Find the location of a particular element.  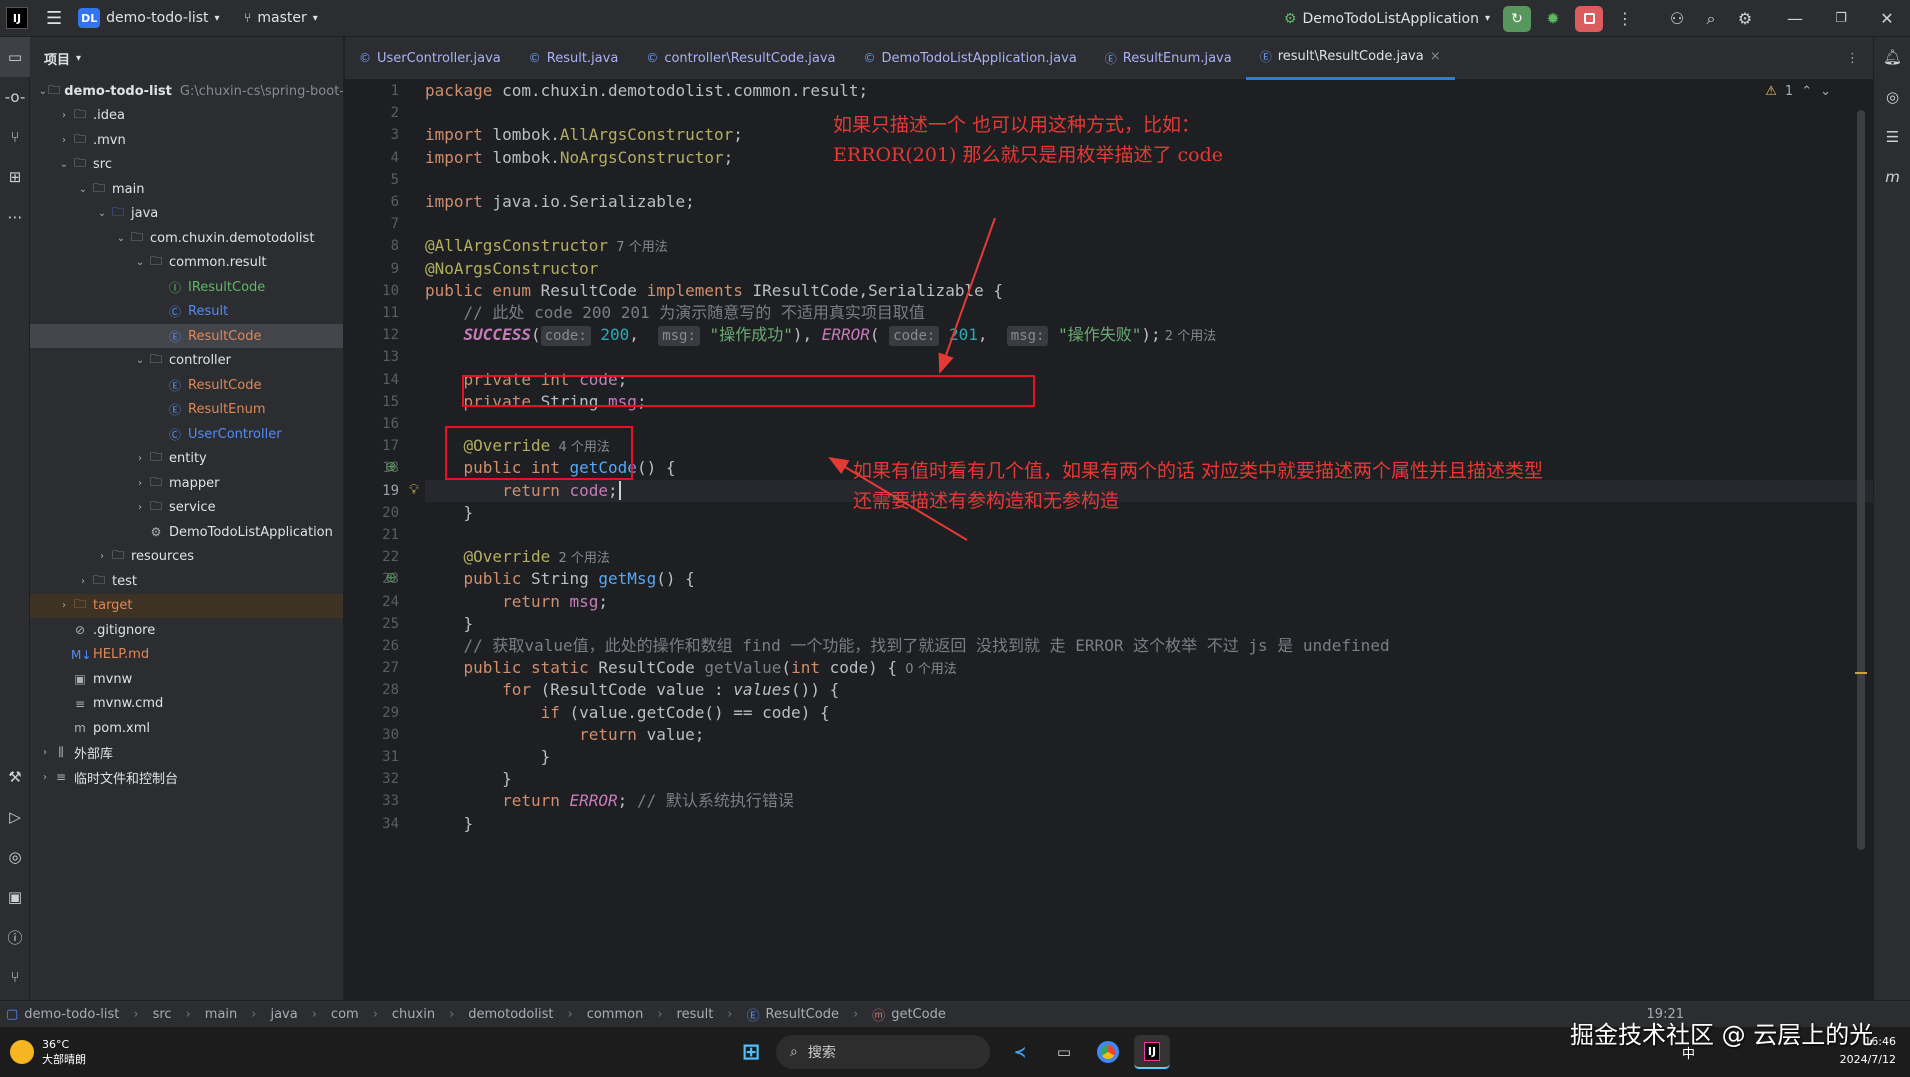

project-tool-button: ▭ is located at coordinates (15, 57).